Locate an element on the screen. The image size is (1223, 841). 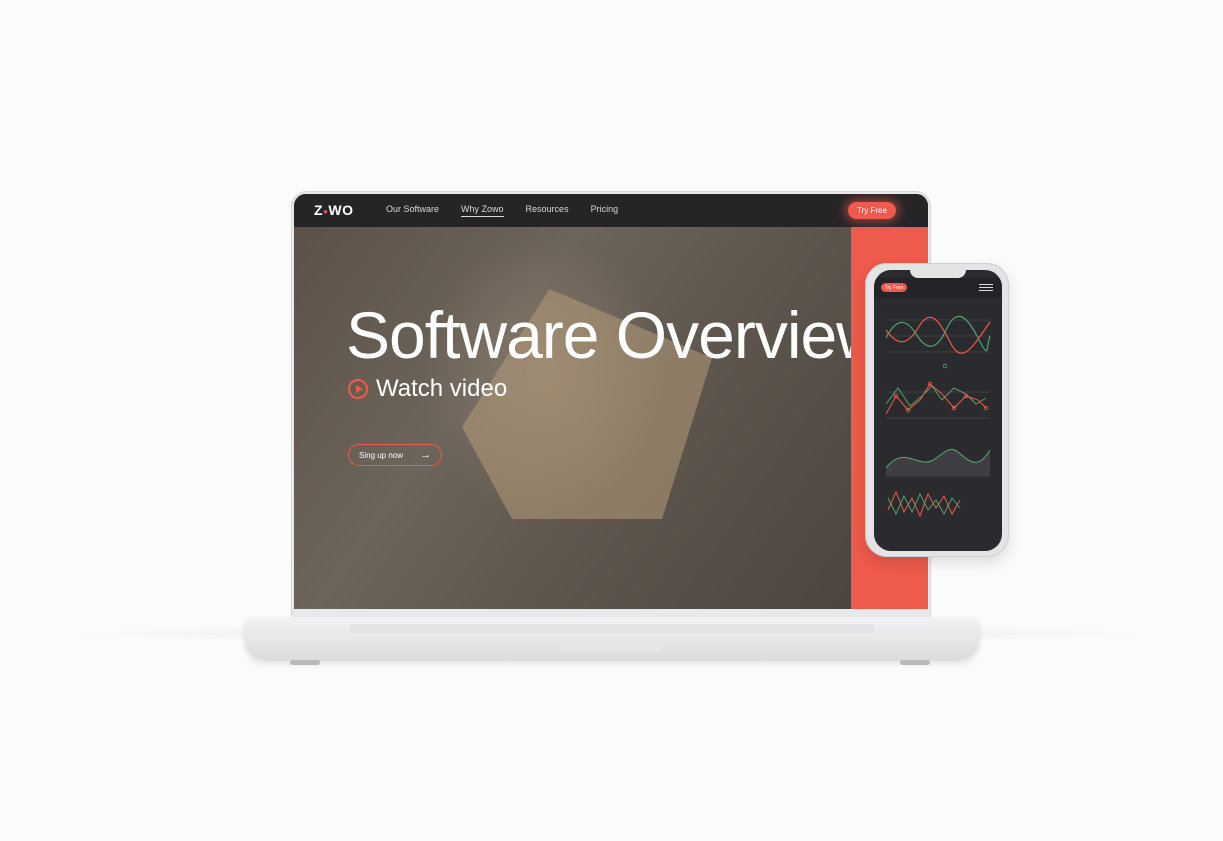
logo-tail: WO is located at coordinates (341, 210).